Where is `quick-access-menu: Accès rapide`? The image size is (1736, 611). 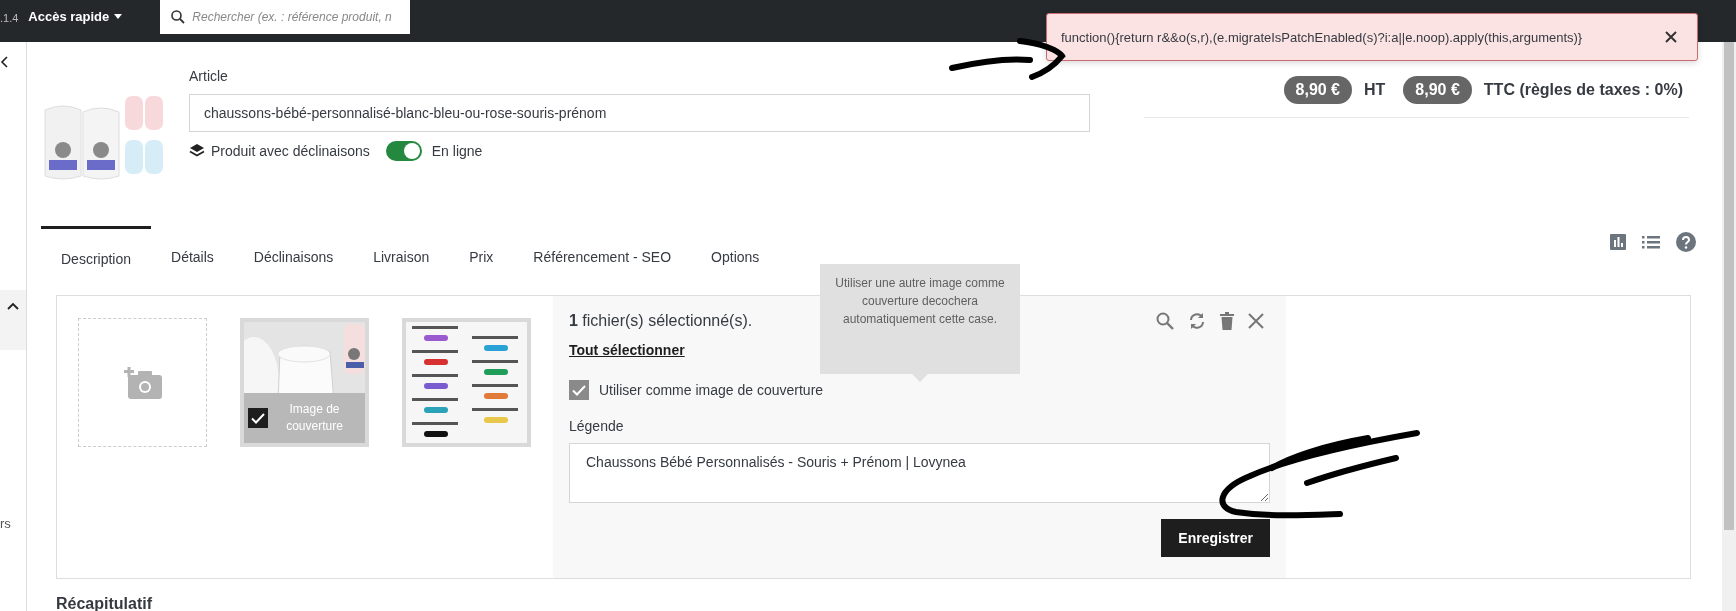 quick-access-menu: Accès rapide is located at coordinates (75, 16).